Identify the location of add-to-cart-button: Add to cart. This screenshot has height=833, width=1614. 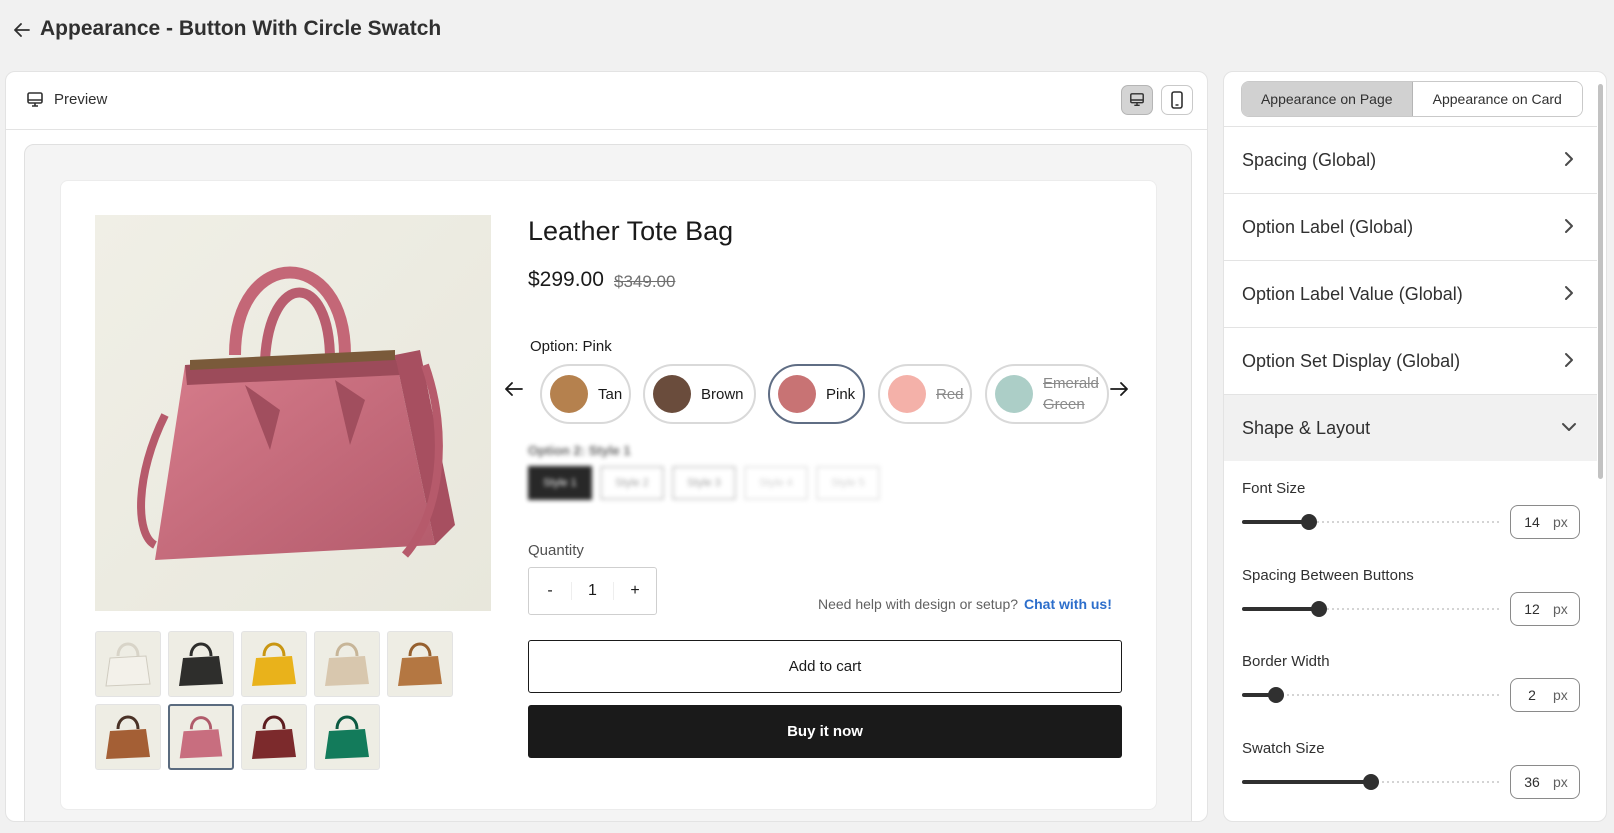
(825, 666).